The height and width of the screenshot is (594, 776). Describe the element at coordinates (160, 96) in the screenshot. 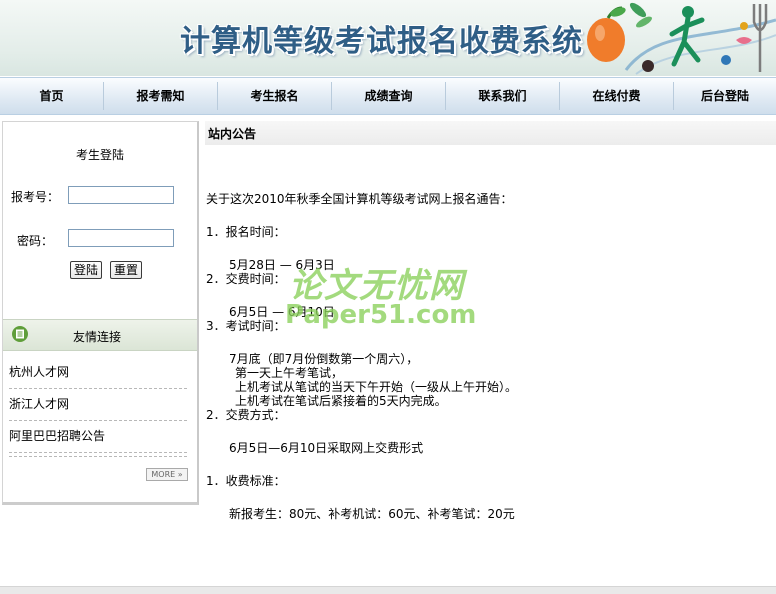

I see `nav-exam-notice: 报考需知` at that location.